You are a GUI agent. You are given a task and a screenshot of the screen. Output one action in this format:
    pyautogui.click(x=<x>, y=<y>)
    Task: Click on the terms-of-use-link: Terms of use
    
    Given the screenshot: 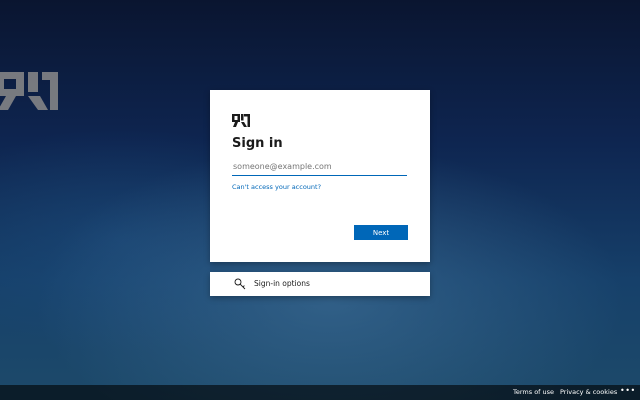 What is the action you would take?
    pyautogui.click(x=533, y=392)
    